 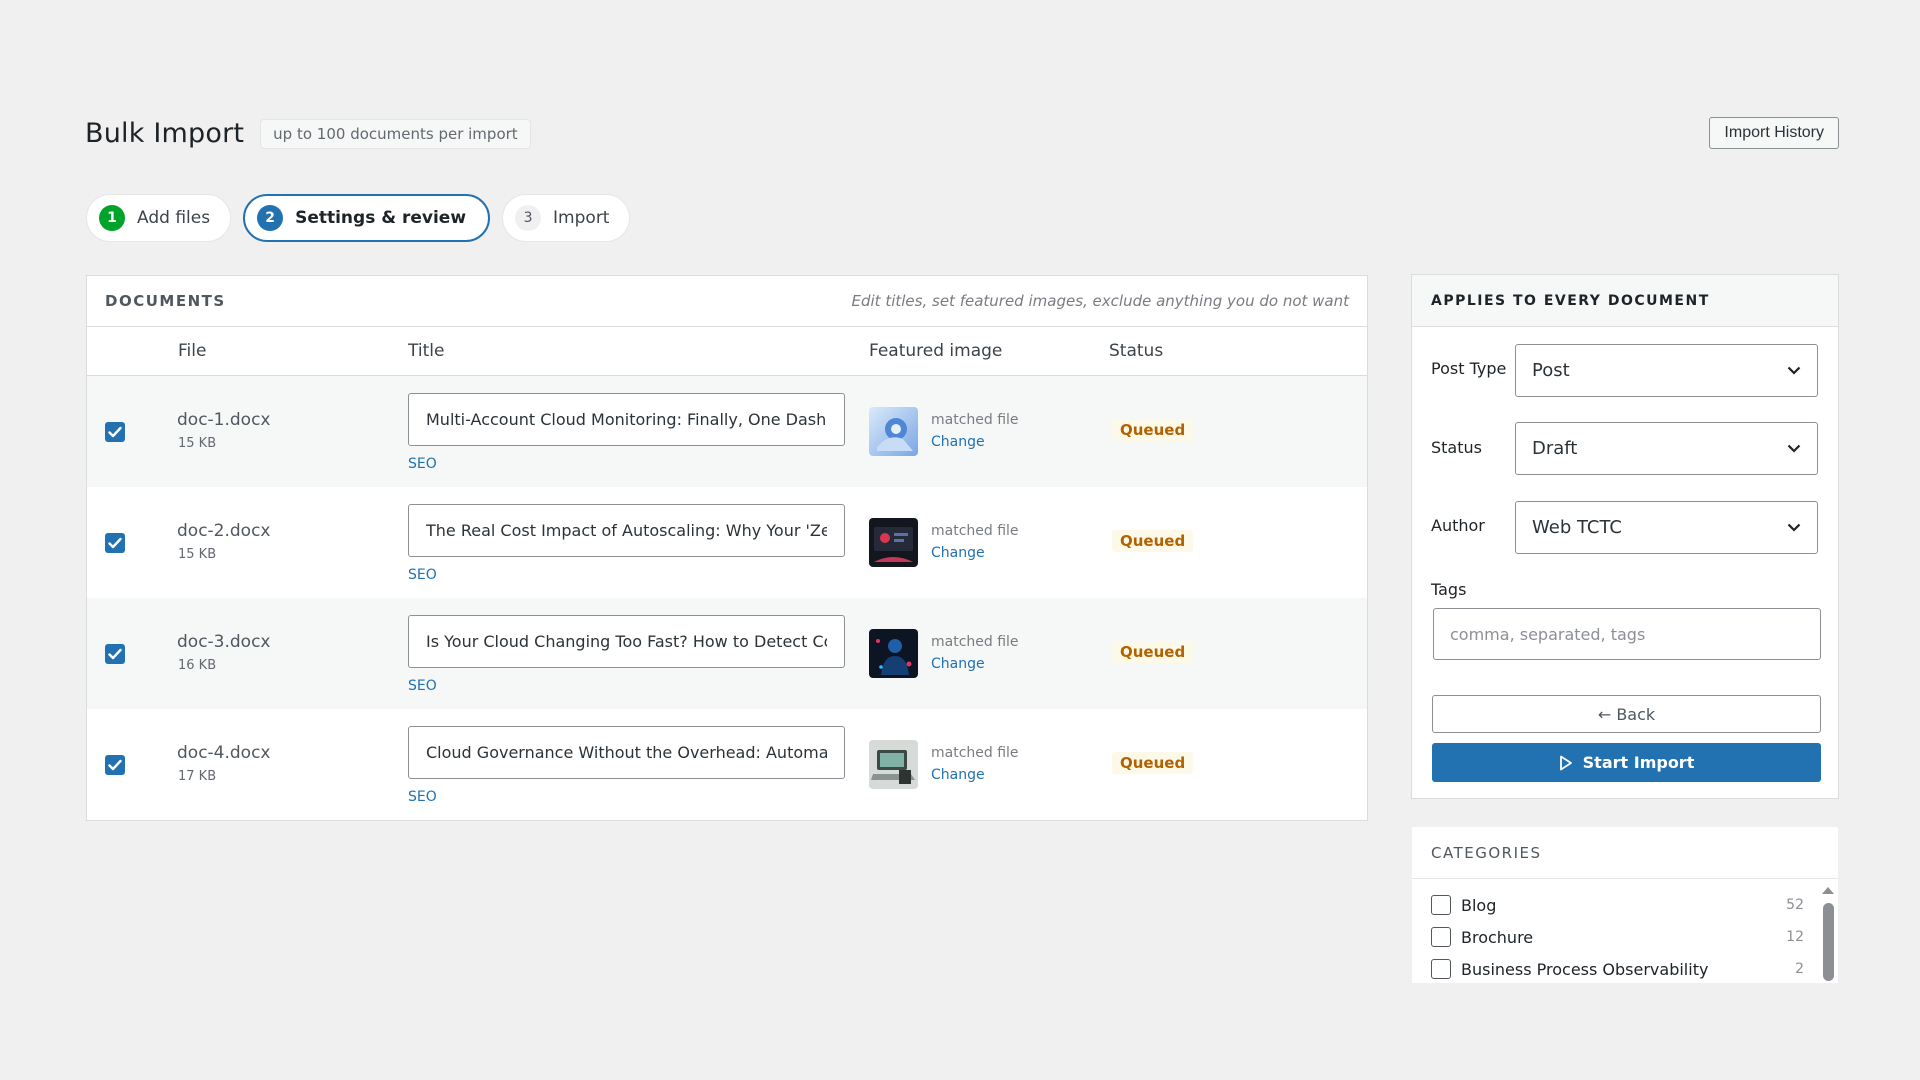 I want to click on scrollbar-thumb, so click(x=1828, y=942).